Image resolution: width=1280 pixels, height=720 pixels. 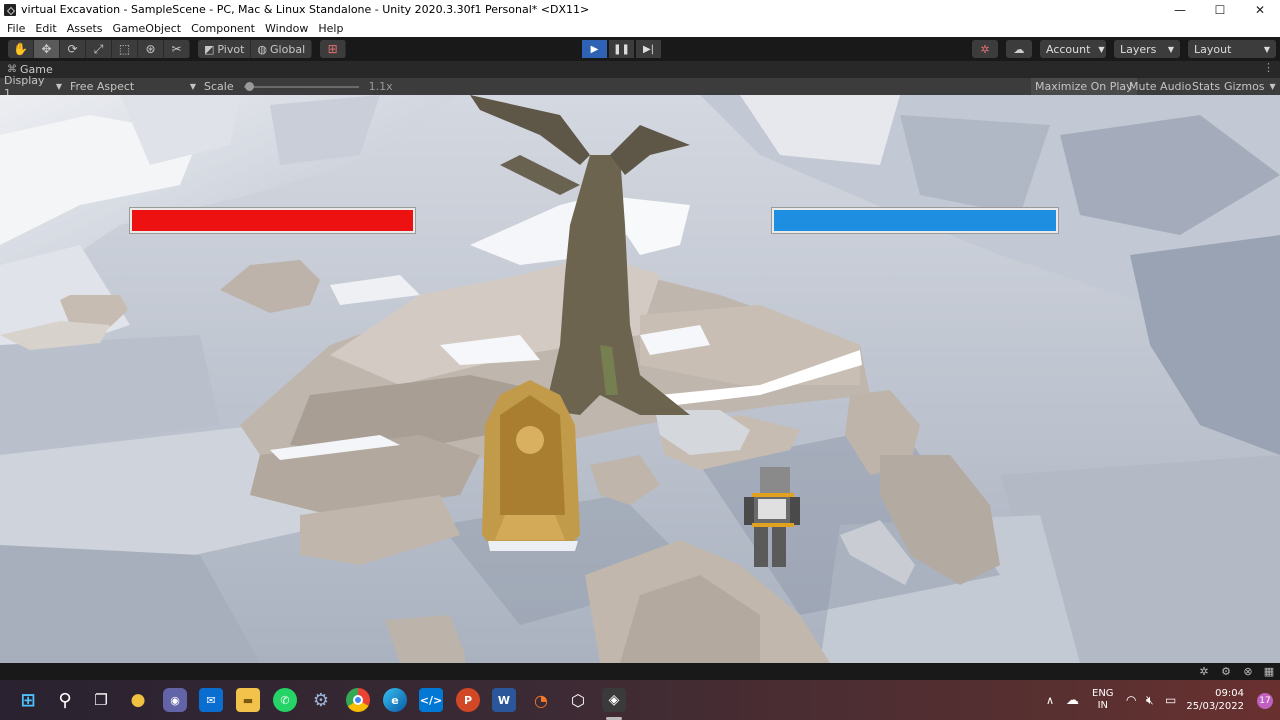 What do you see at coordinates (1220, 9) in the screenshot?
I see `maximize-button: ☐` at bounding box center [1220, 9].